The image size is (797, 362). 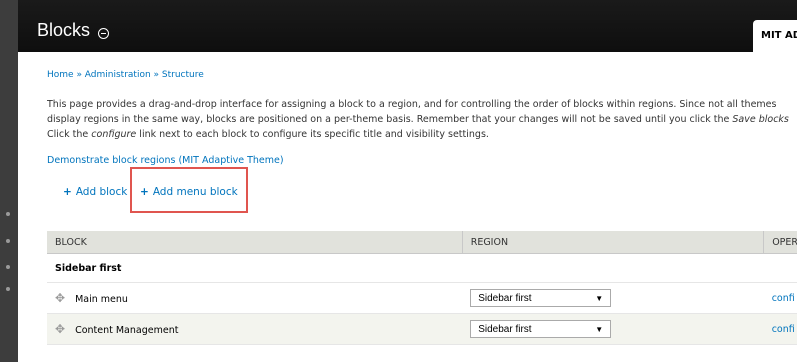 I want to click on block-cell: ✥ Content Management, so click(x=255, y=329).